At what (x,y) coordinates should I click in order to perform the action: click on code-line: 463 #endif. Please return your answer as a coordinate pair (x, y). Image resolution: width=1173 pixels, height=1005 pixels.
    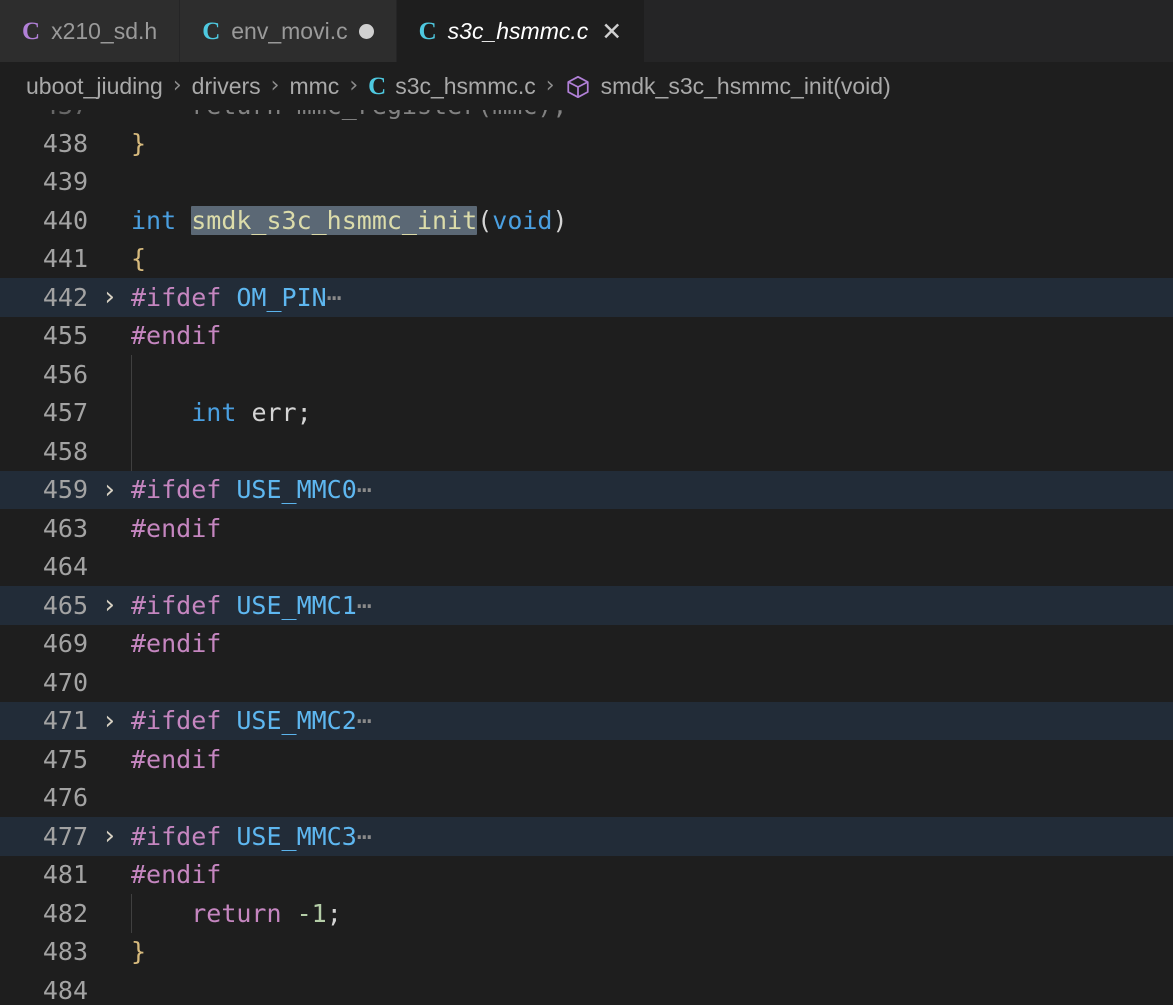
    Looking at the image, I should click on (586, 528).